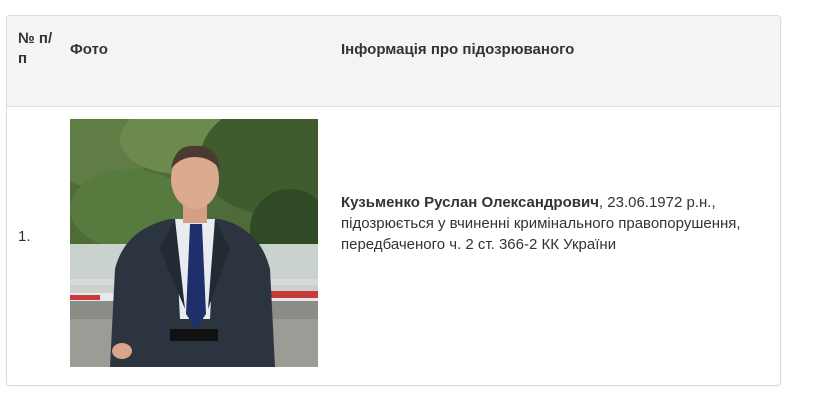 This screenshot has width=818, height=411. Describe the element at coordinates (470, 202) in the screenshot. I see `suspect-name: Кузьменко Руслан Олександрович` at that location.